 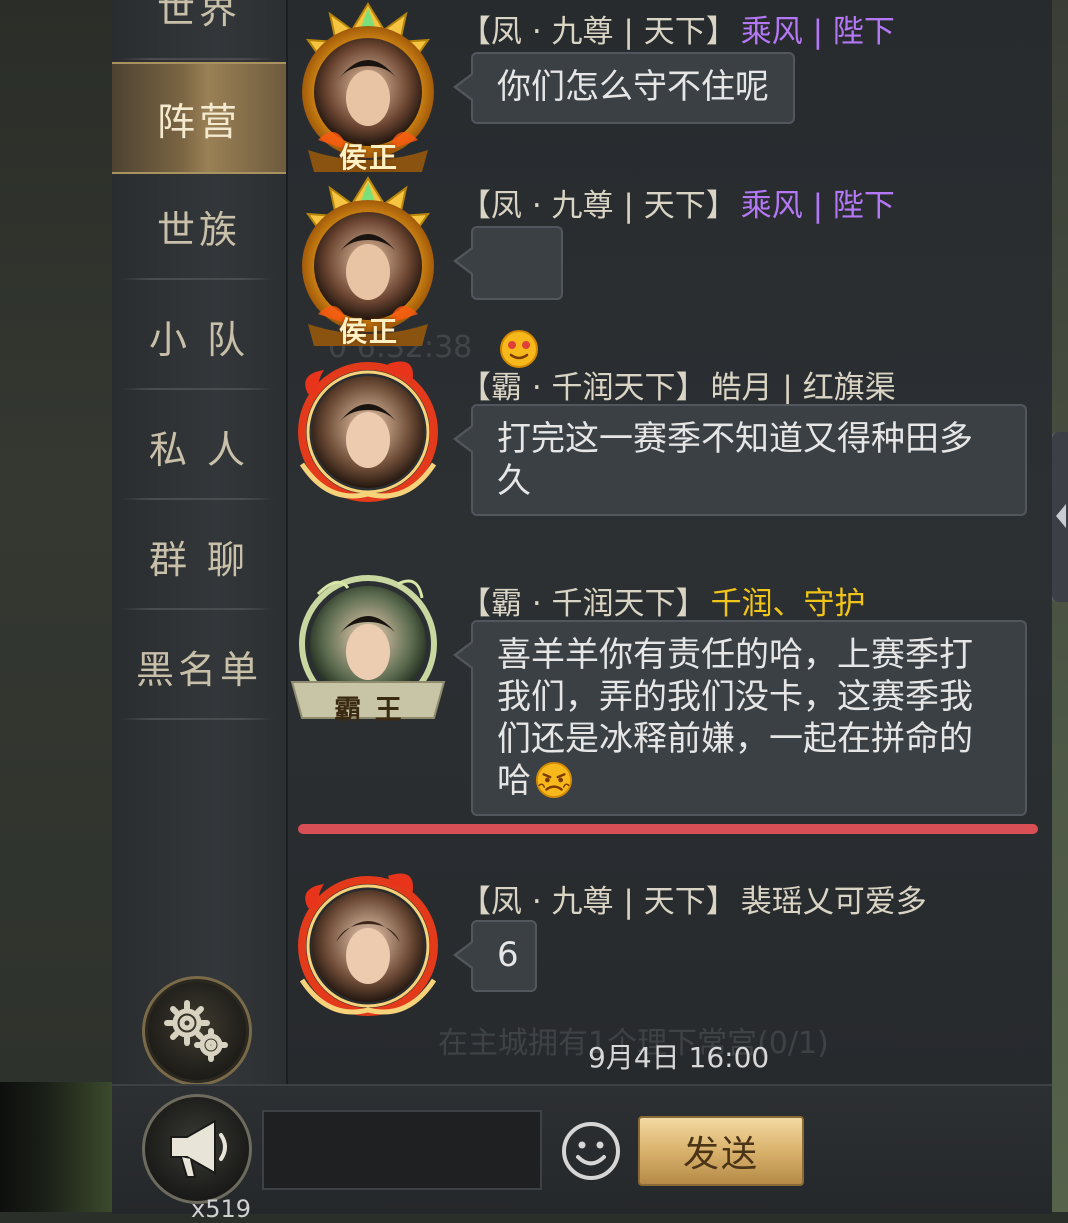 I want to click on tab-squad: 小 队, so click(x=199, y=336).